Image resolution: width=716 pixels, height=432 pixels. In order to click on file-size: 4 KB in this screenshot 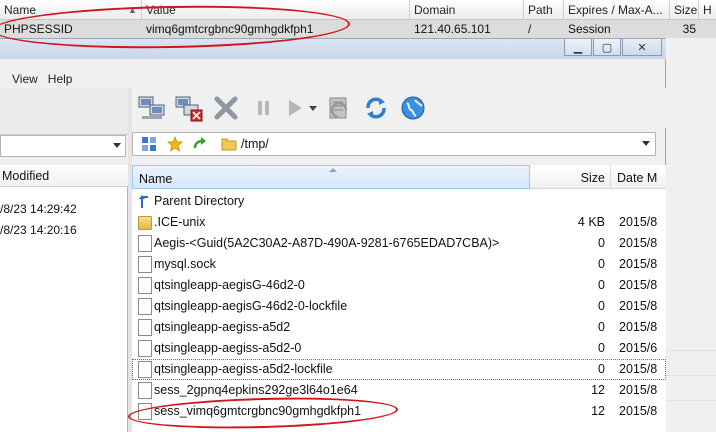, I will do `click(591, 222)`.